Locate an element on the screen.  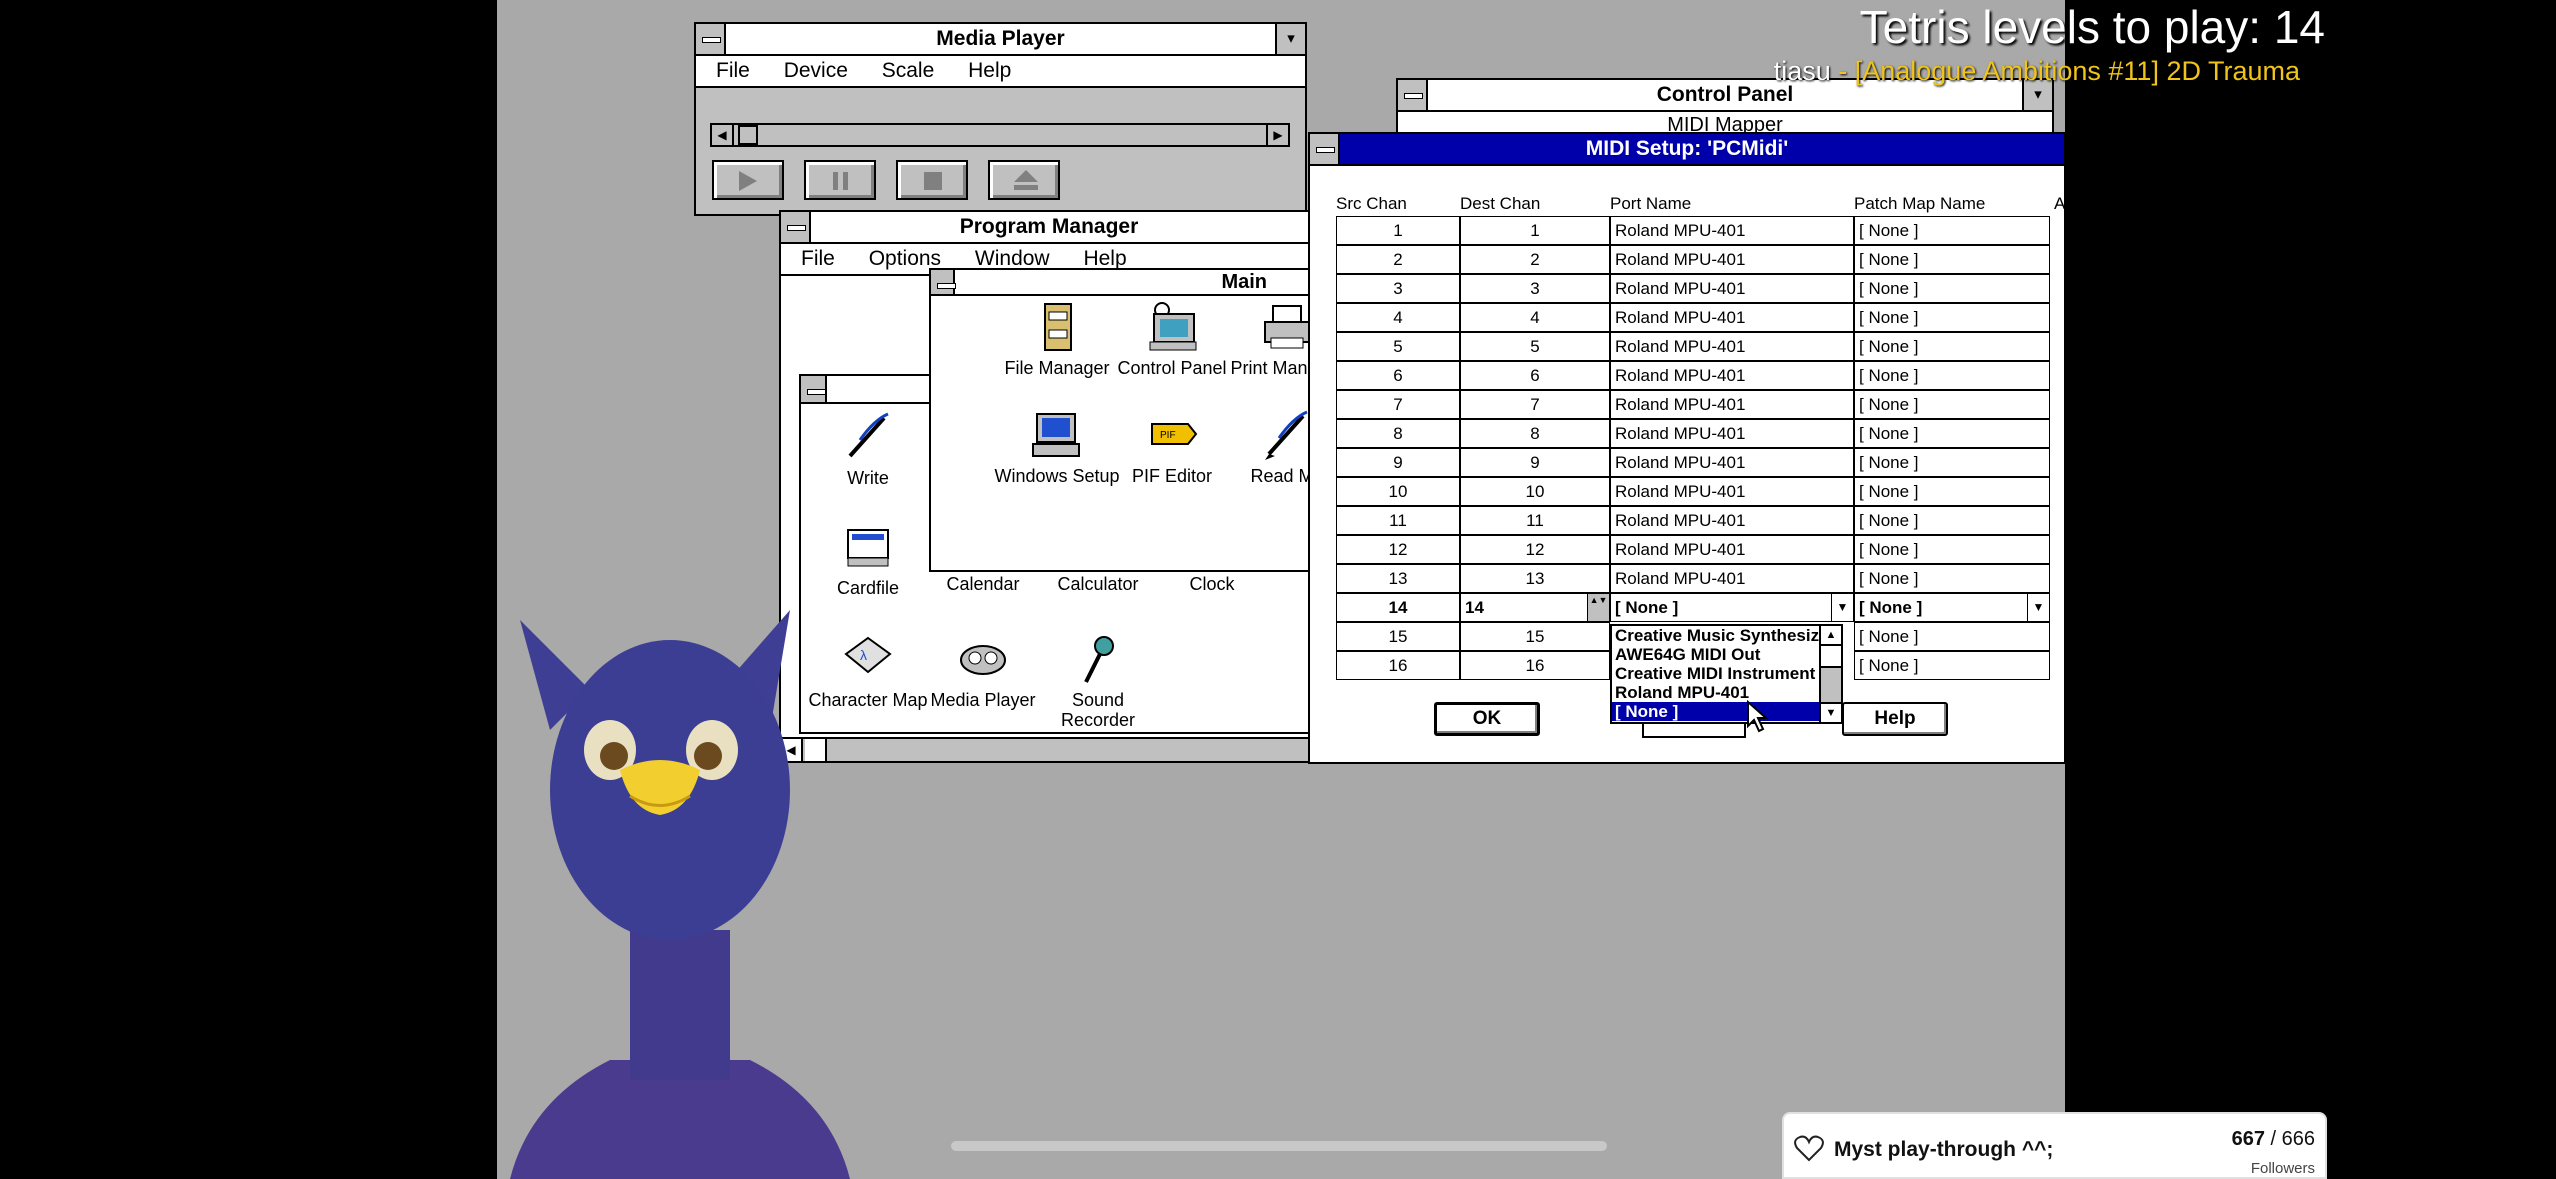
dest-chan-cell: 1 is located at coordinates (1535, 230).